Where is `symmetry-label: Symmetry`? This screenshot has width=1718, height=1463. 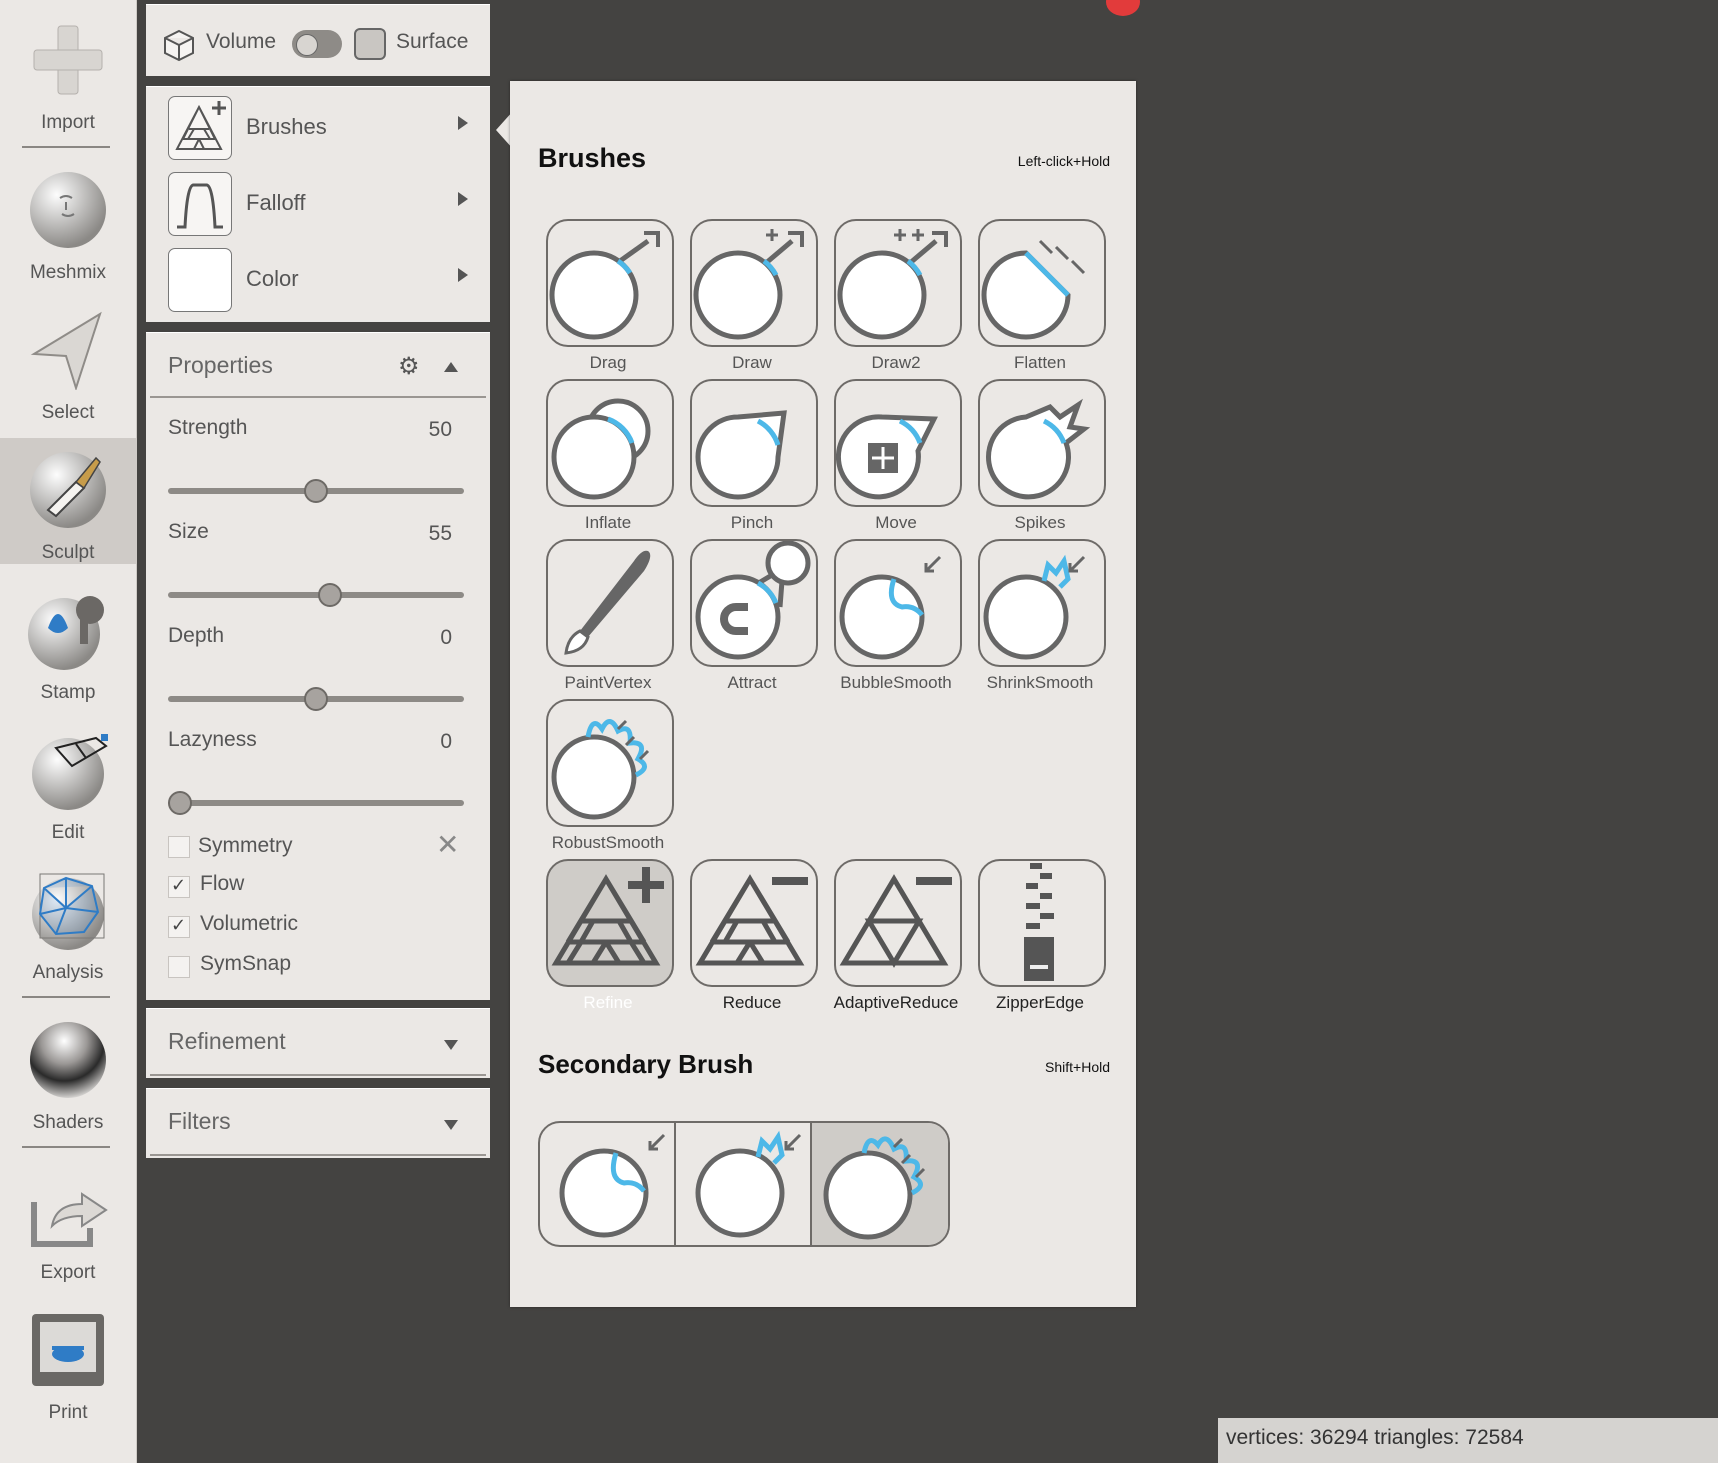
symmetry-label: Symmetry is located at coordinates (245, 845).